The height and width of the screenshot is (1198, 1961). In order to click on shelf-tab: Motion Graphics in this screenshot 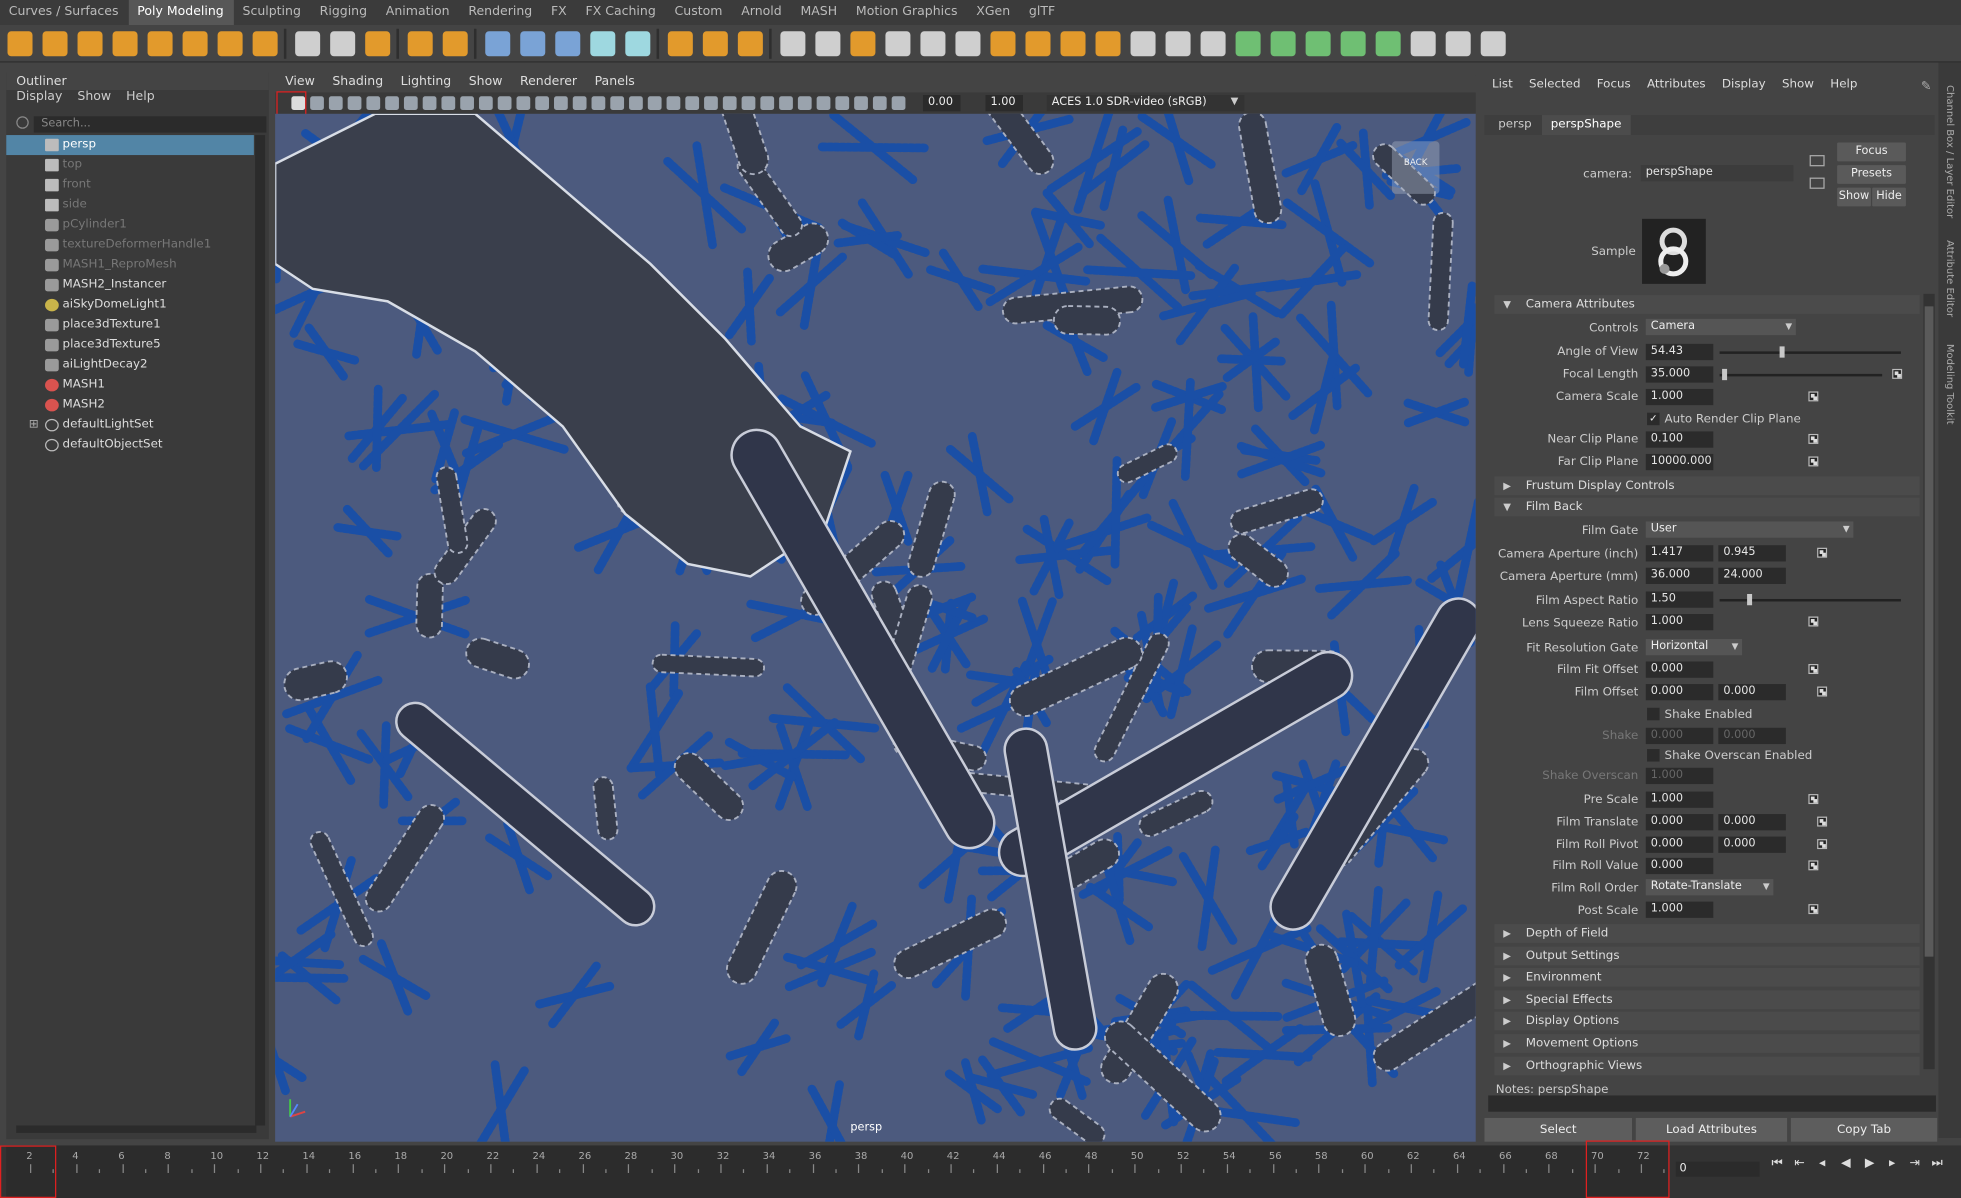, I will do `click(907, 12)`.